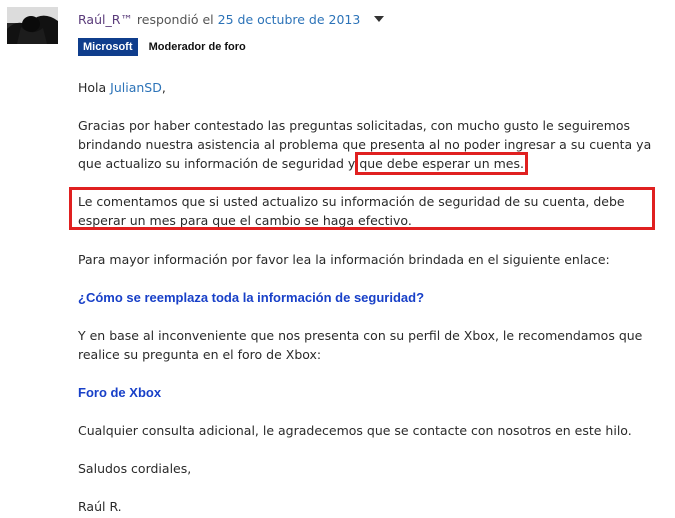  What do you see at coordinates (175, 19) in the screenshot?
I see `replied-label: respondió el` at bounding box center [175, 19].